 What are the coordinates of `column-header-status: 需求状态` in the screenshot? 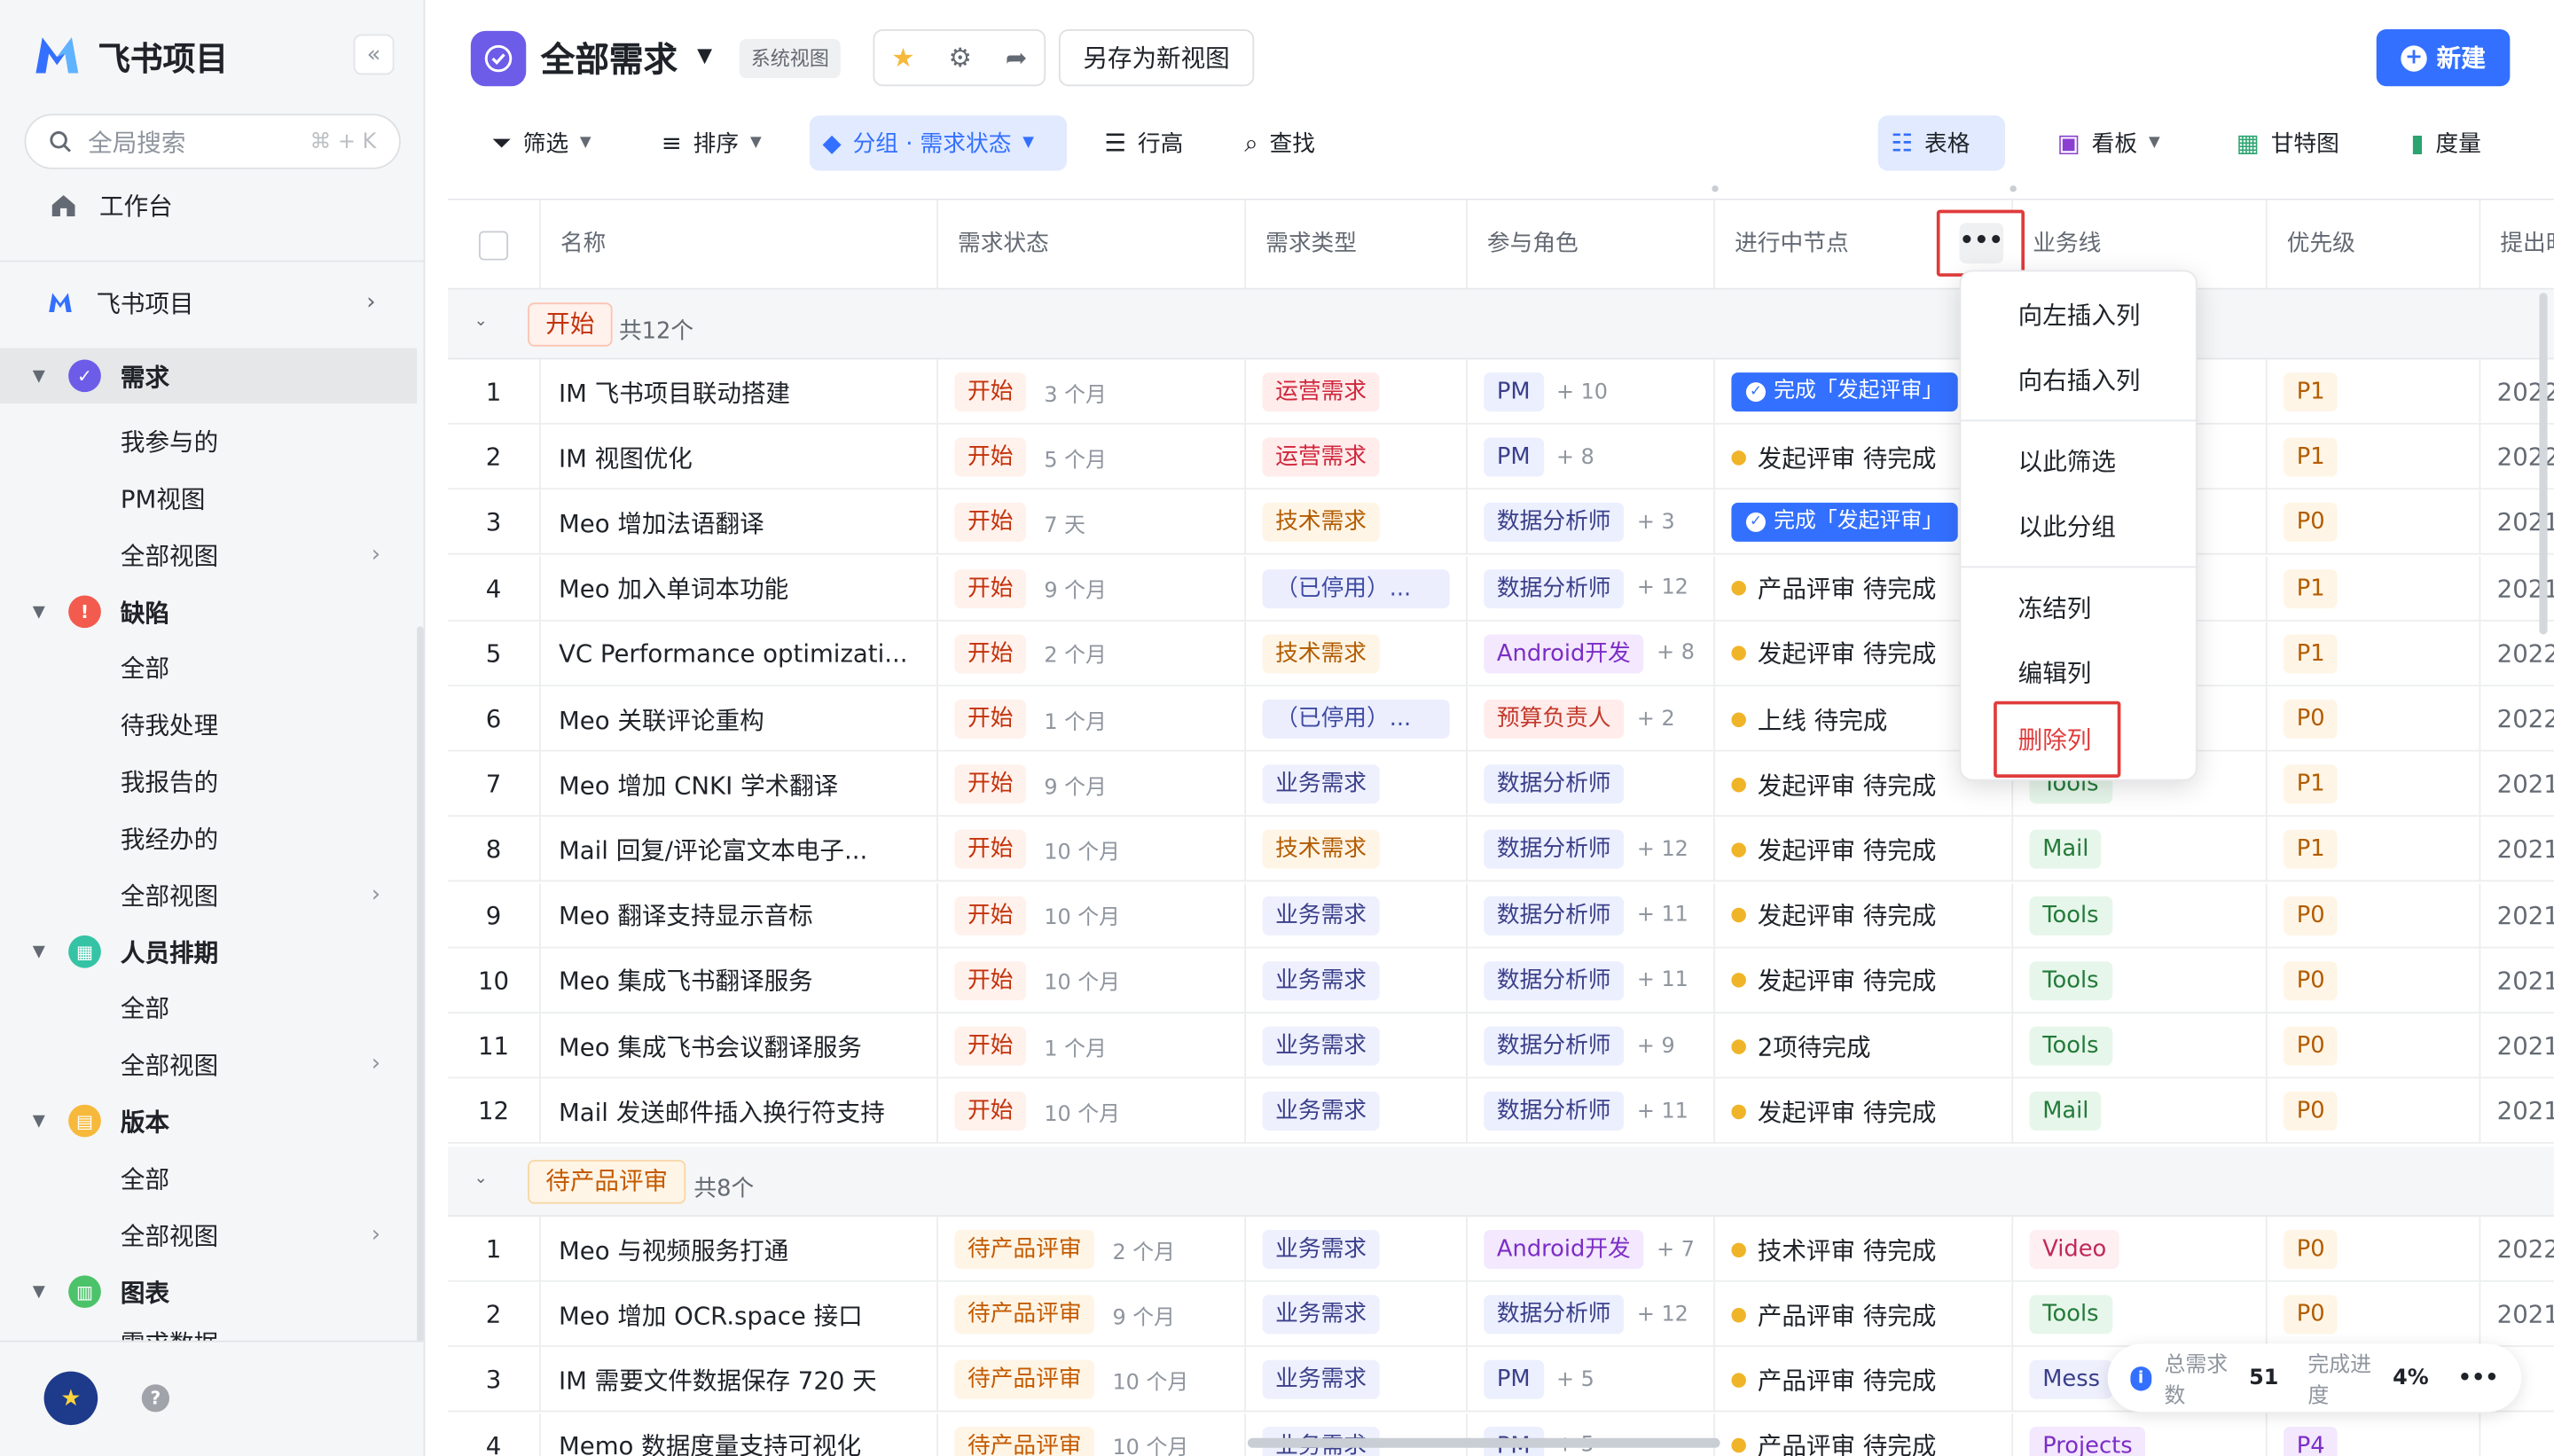 It's located at (1092, 245).